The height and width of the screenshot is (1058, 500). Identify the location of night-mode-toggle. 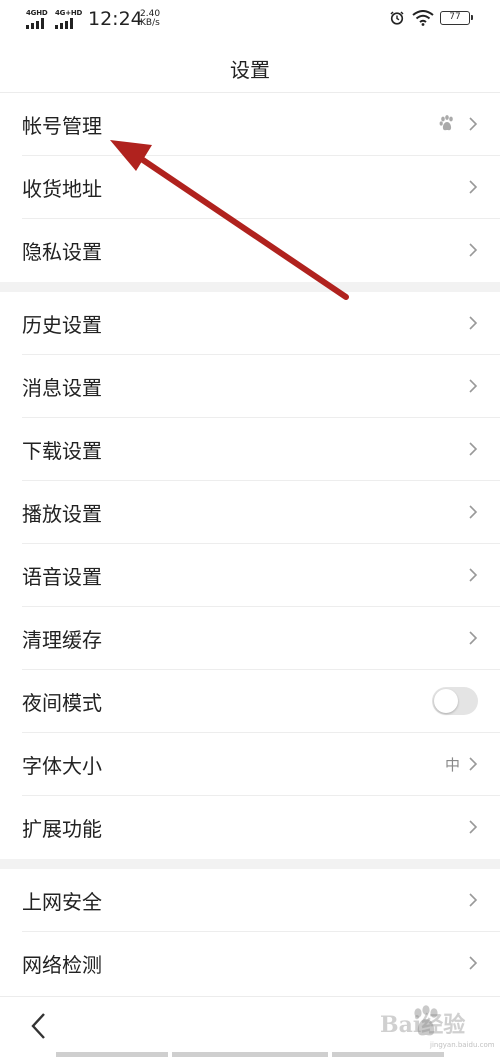
(455, 701).